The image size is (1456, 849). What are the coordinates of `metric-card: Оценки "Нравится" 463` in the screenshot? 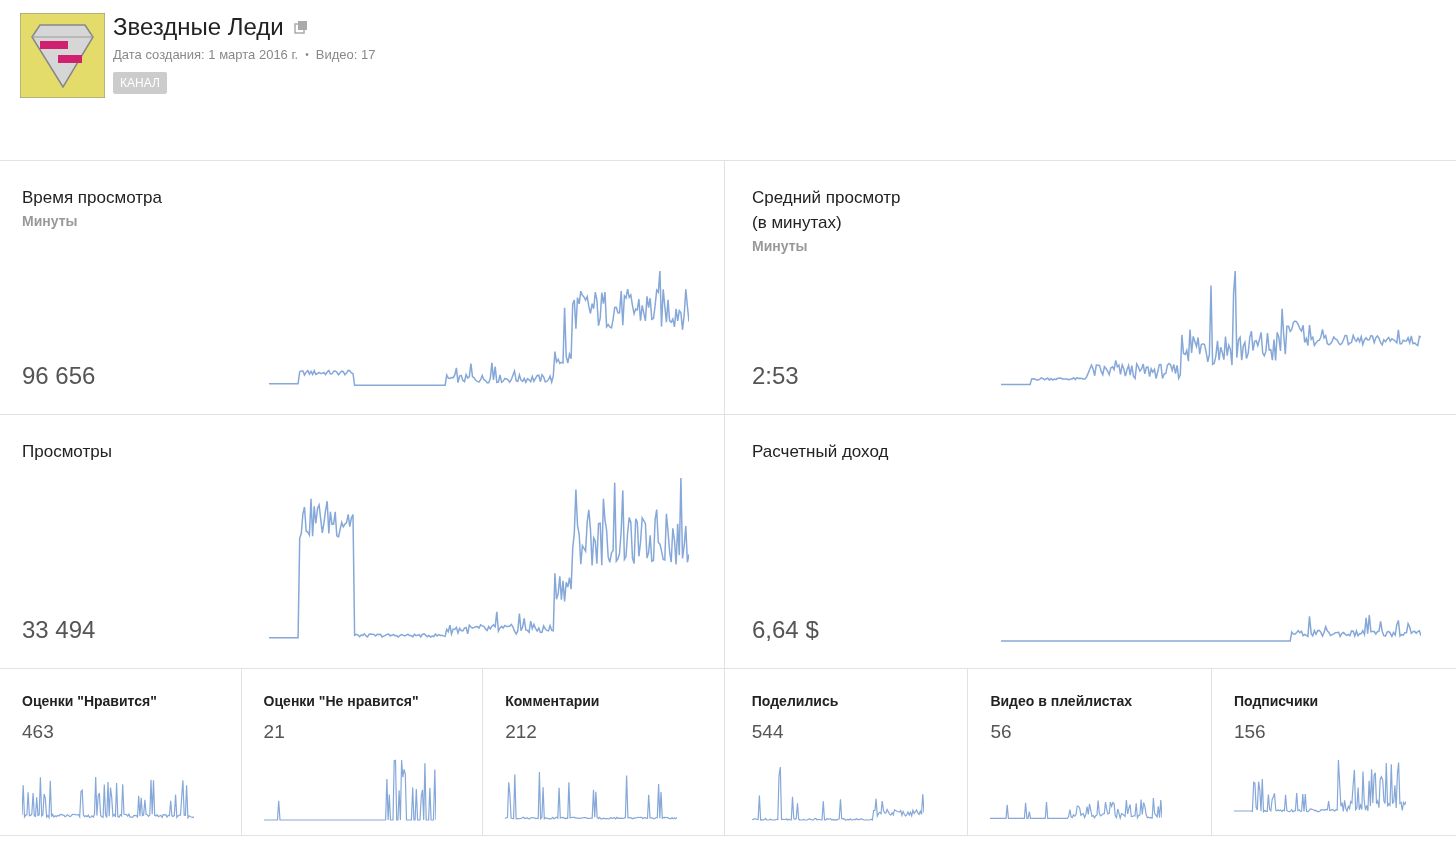 It's located at (121, 752).